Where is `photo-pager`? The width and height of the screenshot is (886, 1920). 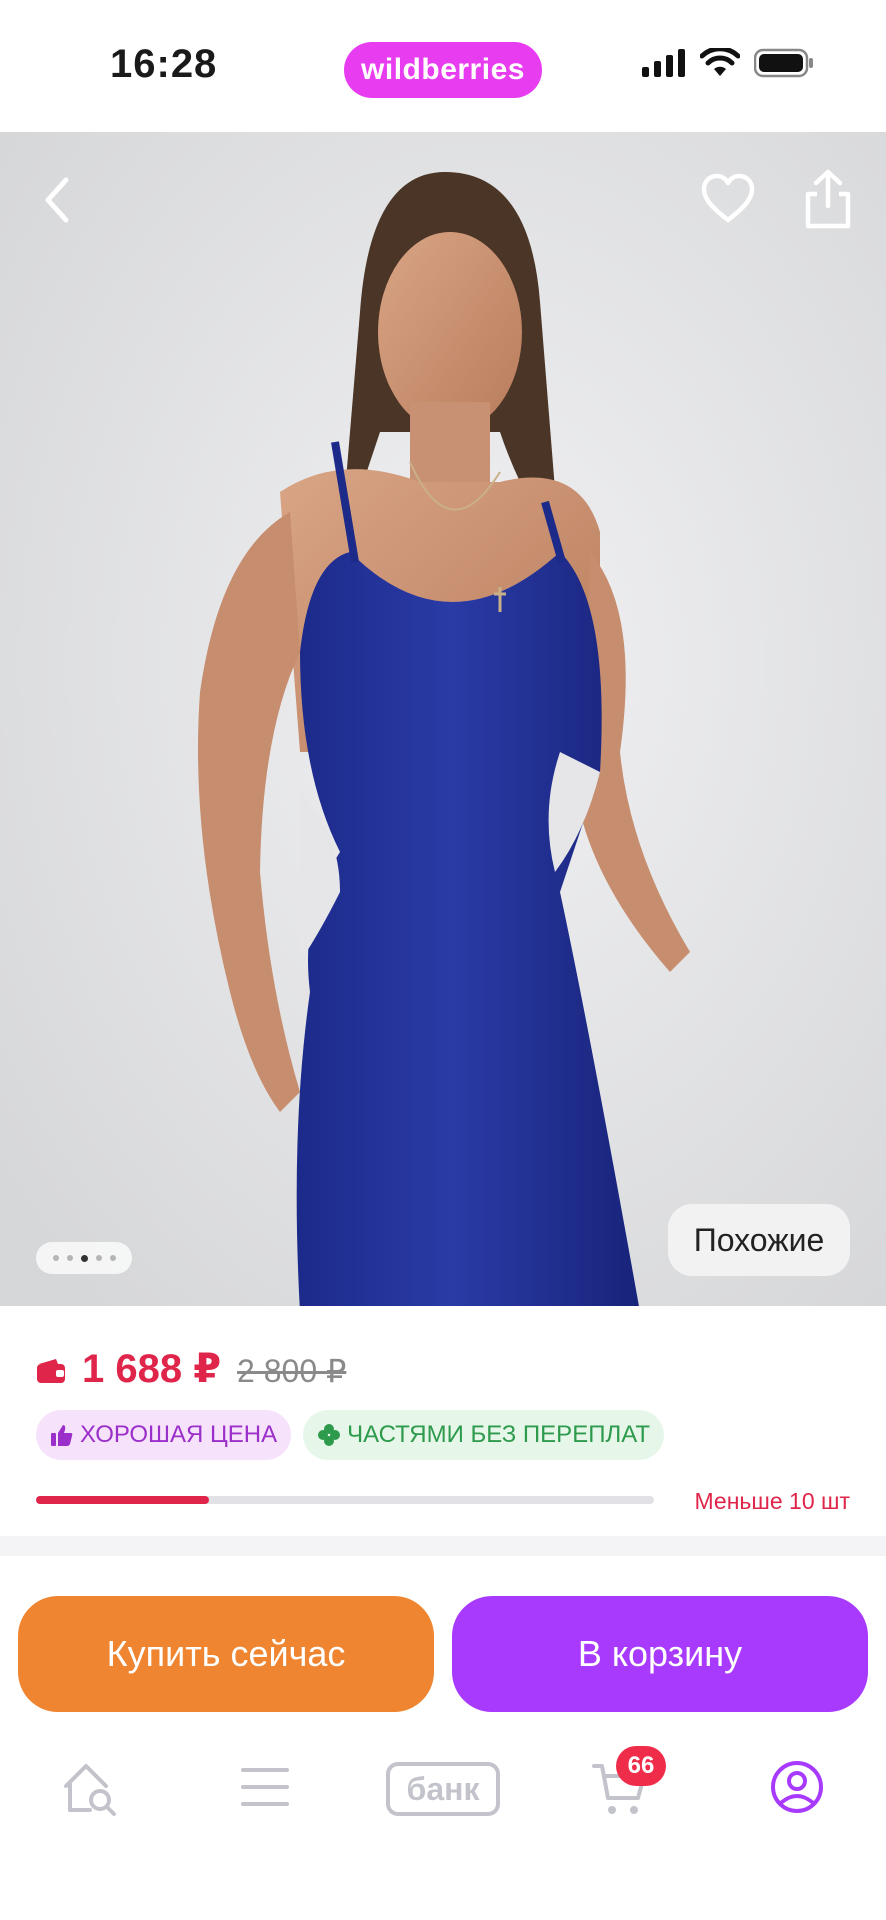 photo-pager is located at coordinates (84, 1258).